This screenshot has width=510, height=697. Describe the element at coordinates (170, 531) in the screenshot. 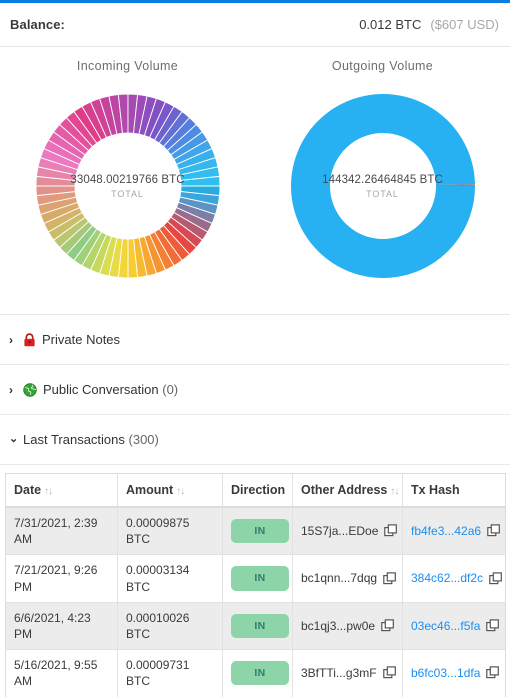

I see `cell-amount: 0.00009875 BTC` at that location.